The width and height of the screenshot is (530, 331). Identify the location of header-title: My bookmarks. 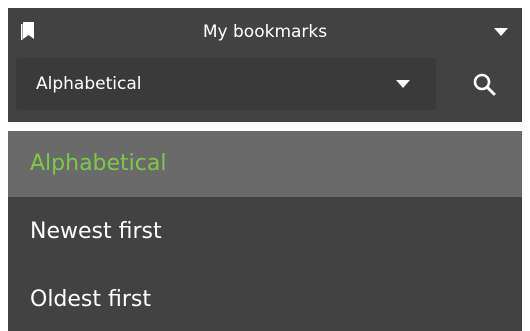
(265, 32).